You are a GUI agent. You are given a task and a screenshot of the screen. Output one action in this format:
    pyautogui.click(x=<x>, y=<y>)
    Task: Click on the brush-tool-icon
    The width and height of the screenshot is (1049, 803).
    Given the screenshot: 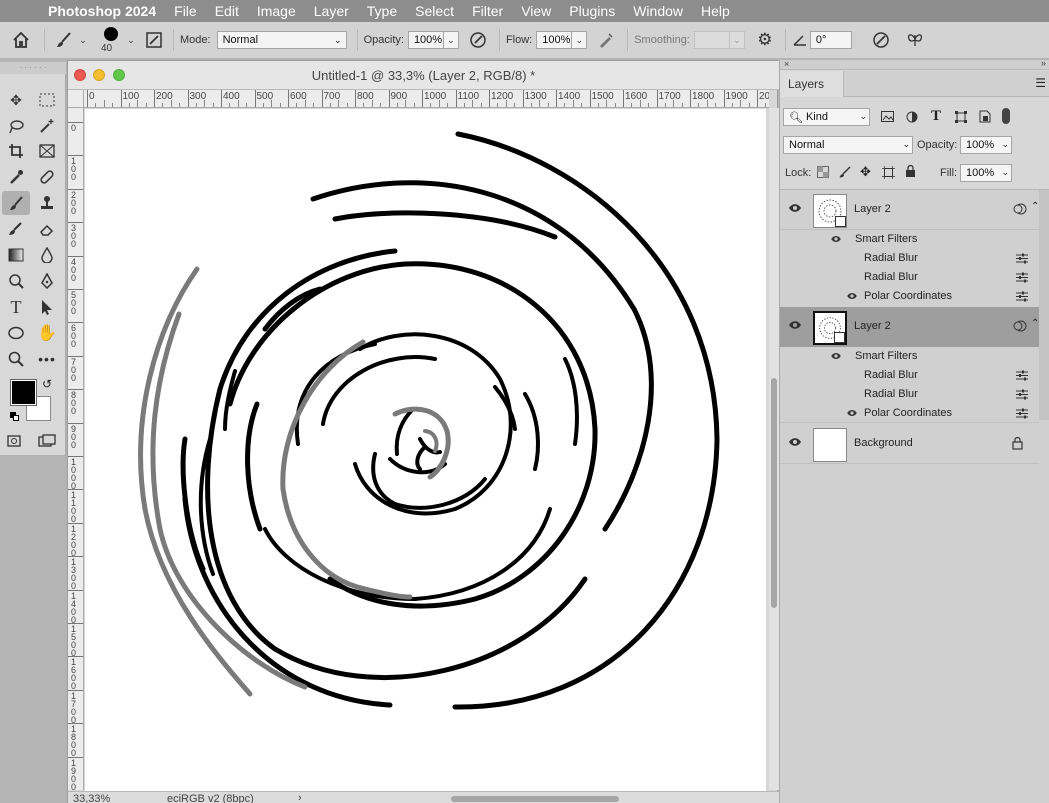 What is the action you would take?
    pyautogui.click(x=16, y=203)
    